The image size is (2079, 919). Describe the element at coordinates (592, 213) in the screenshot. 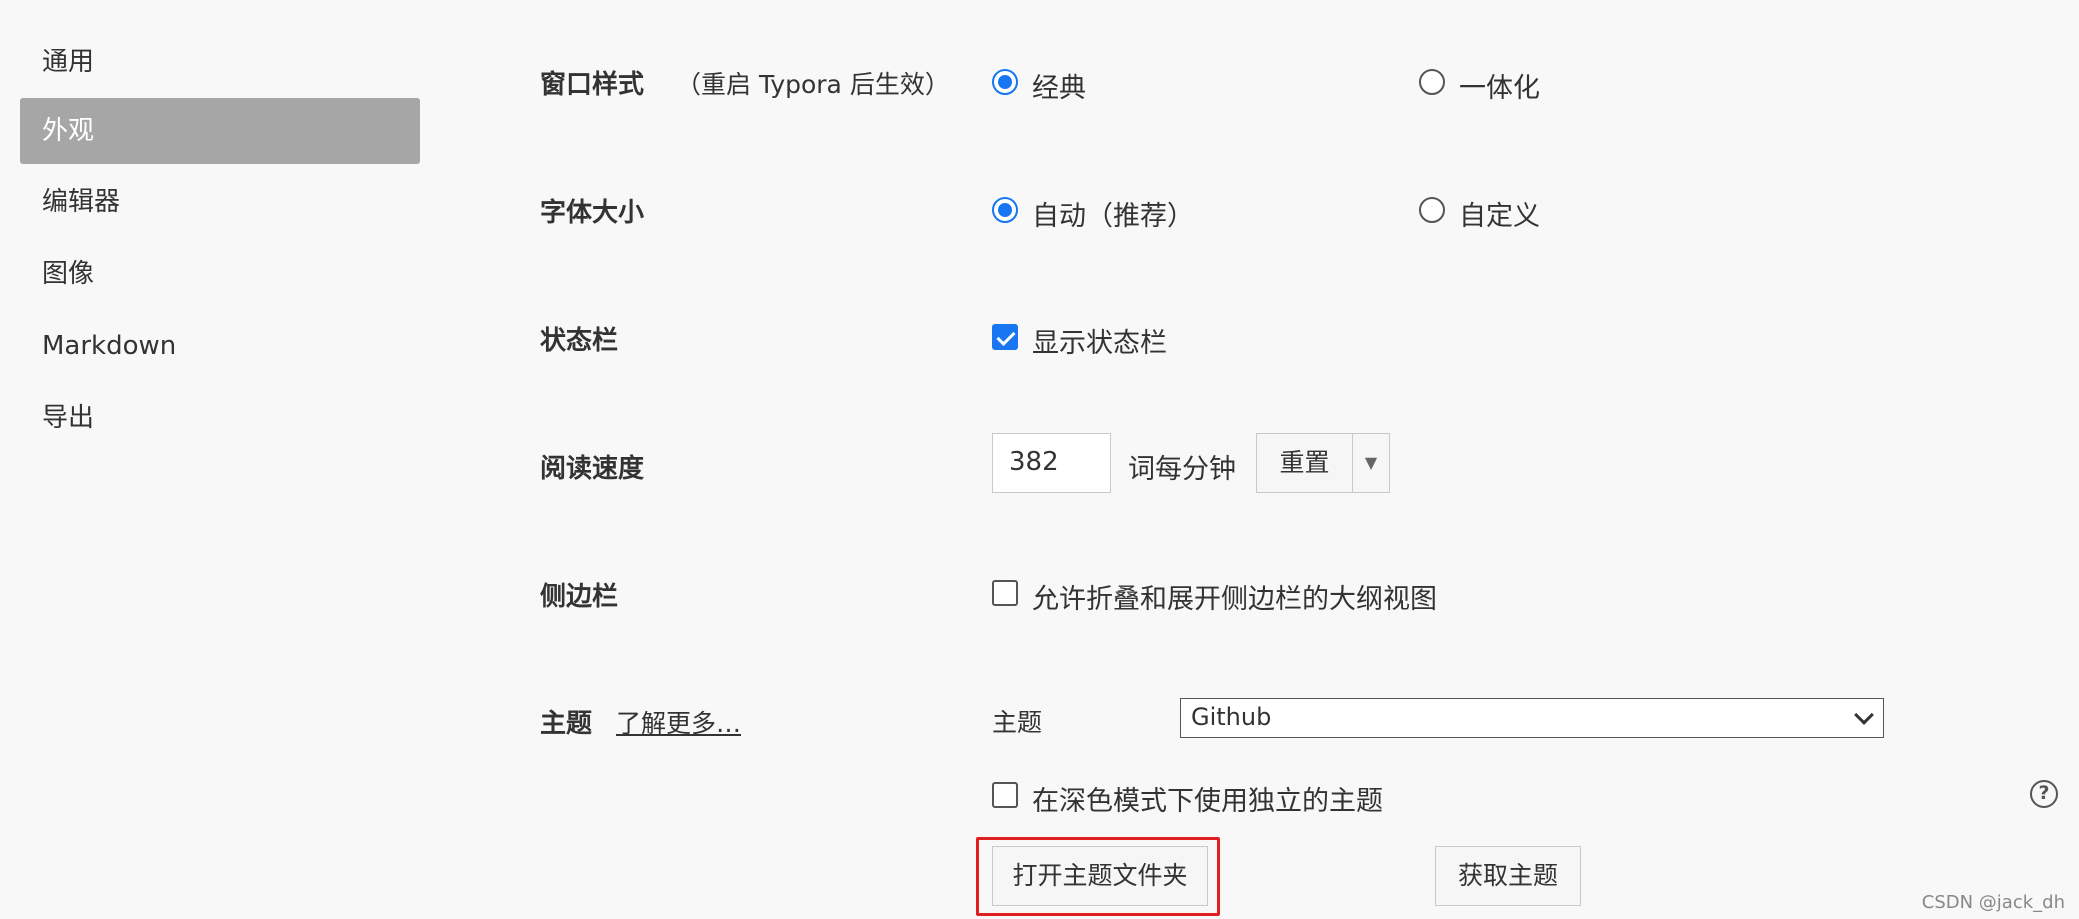

I see `font-size-label: 字体大小` at that location.